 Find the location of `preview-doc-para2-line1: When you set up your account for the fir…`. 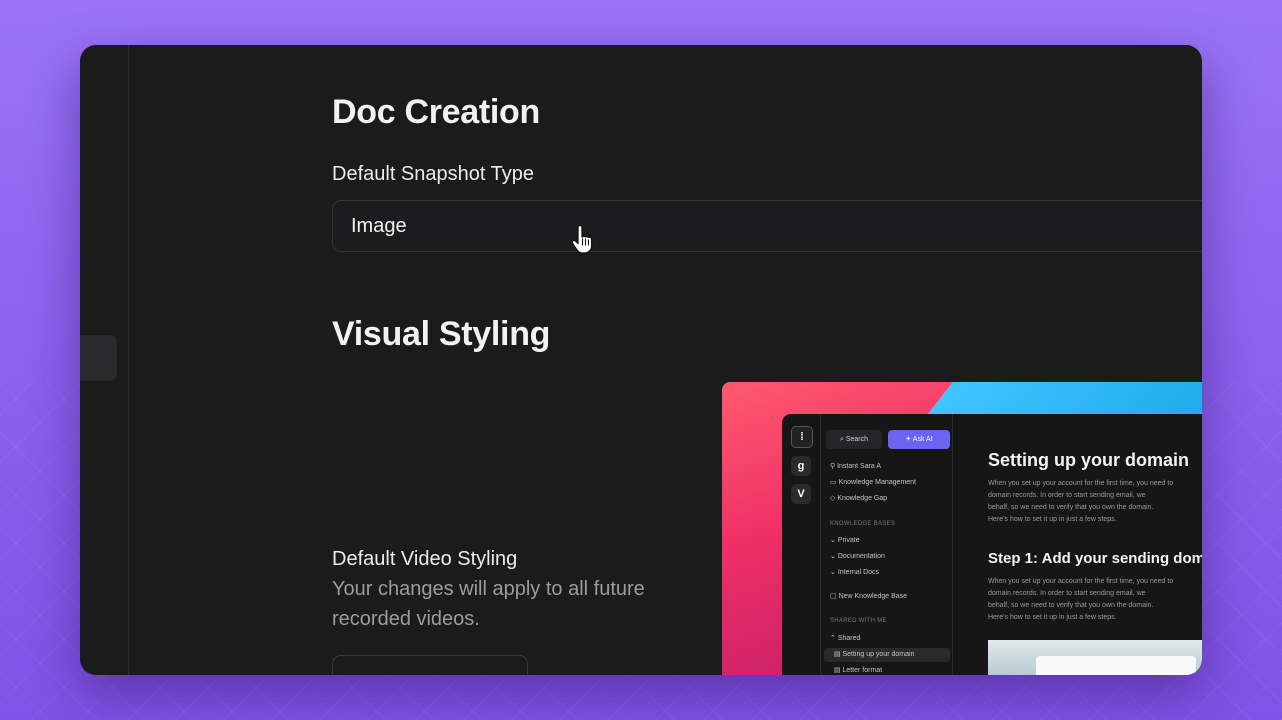

preview-doc-para2-line1: When you set up your account for the fir… is located at coordinates (1081, 581).